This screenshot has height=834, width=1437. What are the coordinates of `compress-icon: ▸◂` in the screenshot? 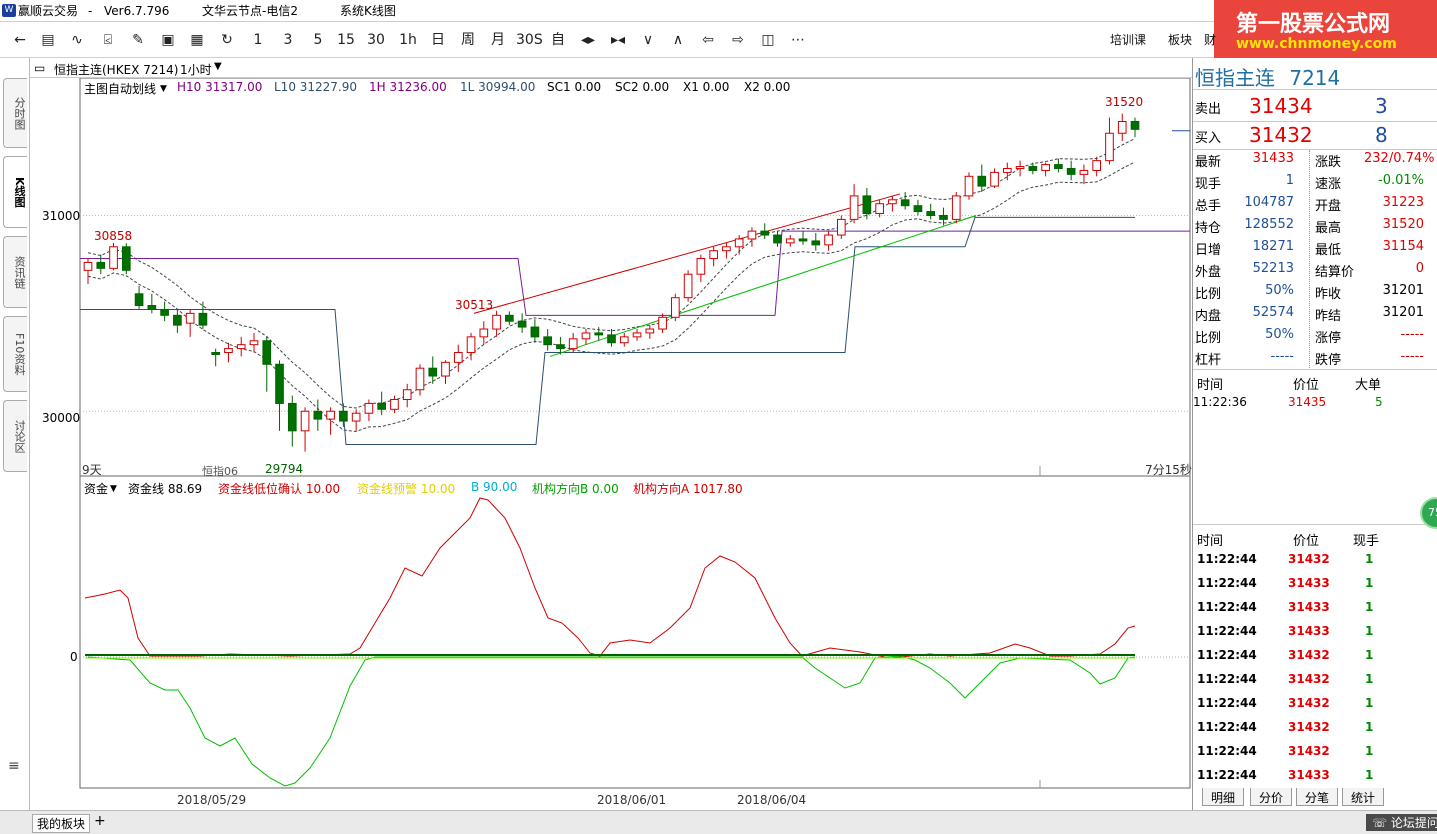 It's located at (618, 40).